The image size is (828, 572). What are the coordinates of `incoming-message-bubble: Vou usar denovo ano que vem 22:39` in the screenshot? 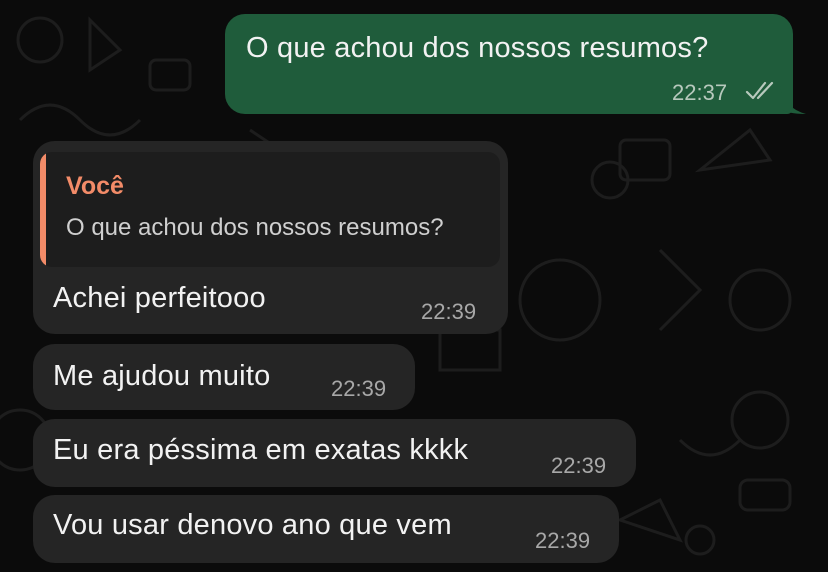 It's located at (326, 529).